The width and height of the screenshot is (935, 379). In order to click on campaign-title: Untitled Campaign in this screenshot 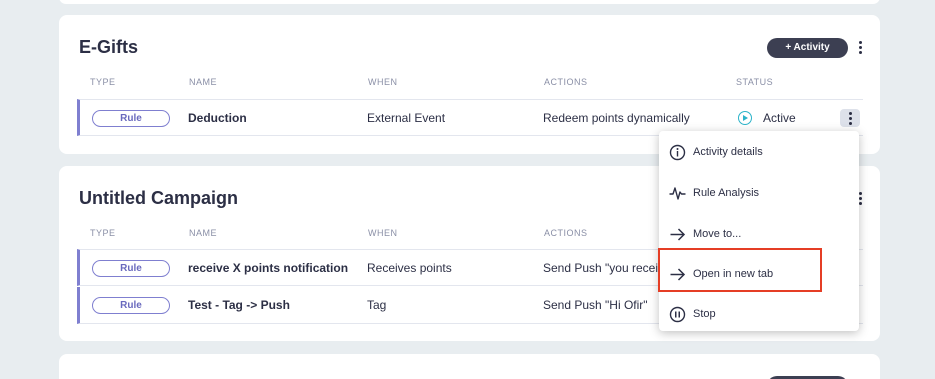, I will do `click(159, 198)`.